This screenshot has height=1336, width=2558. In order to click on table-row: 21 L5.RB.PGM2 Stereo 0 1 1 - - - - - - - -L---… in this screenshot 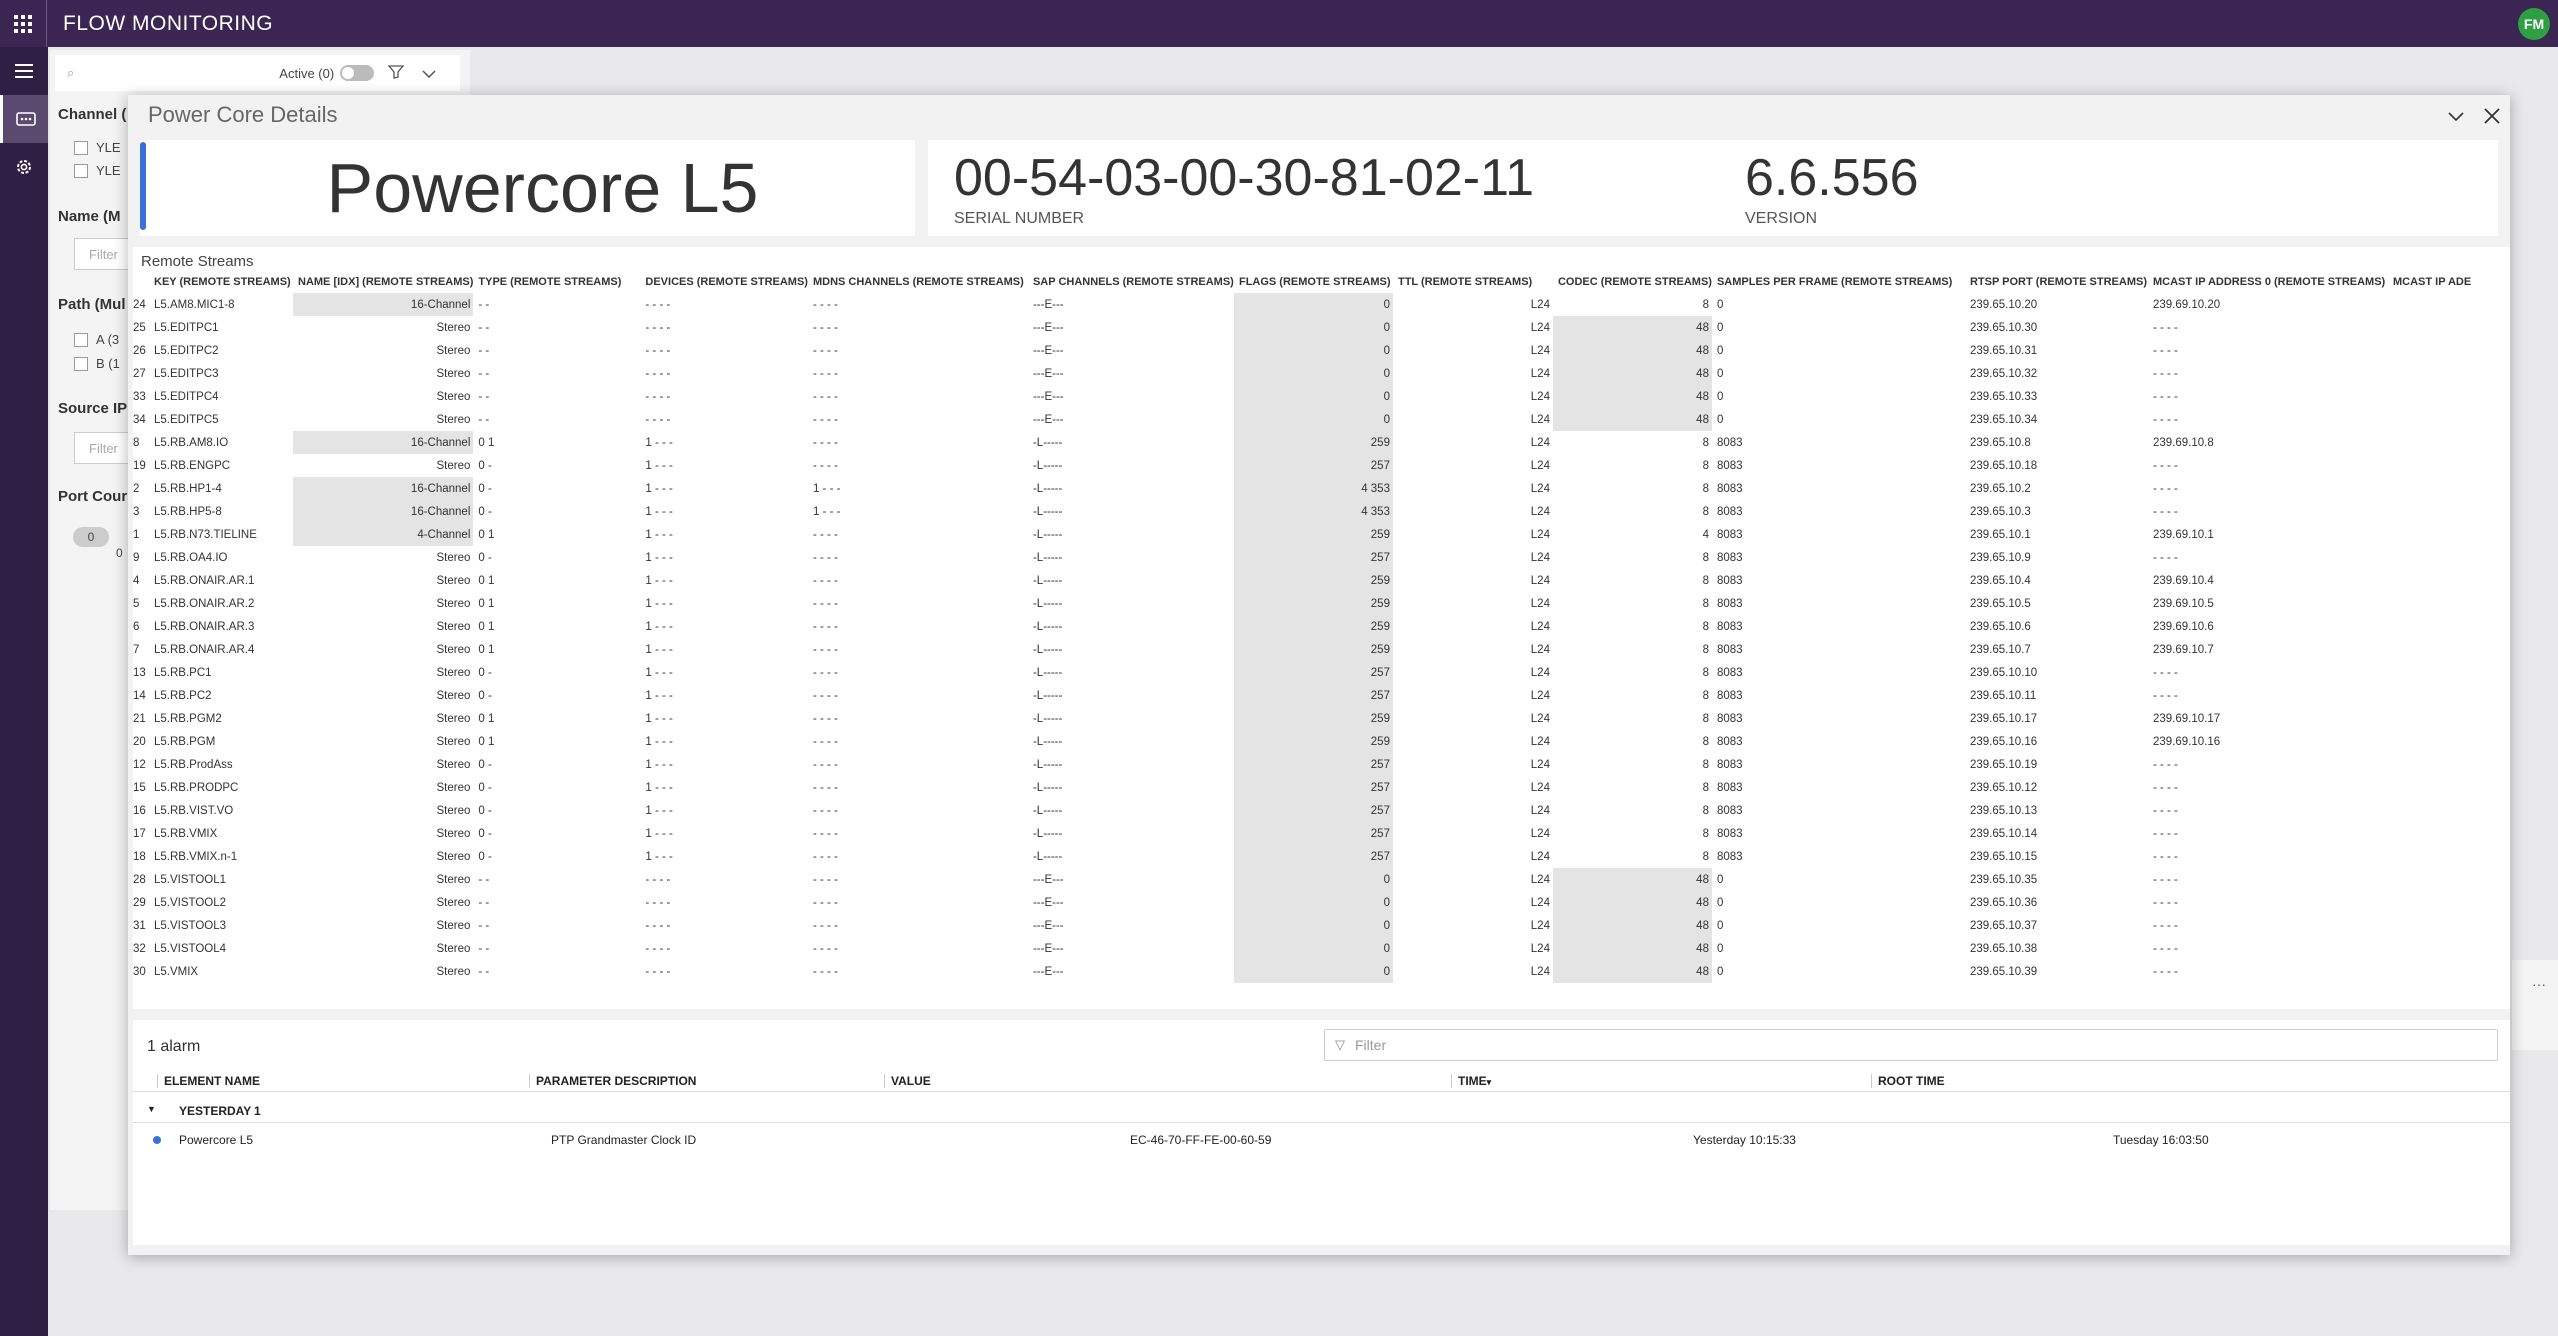, I will do `click(1320, 718)`.